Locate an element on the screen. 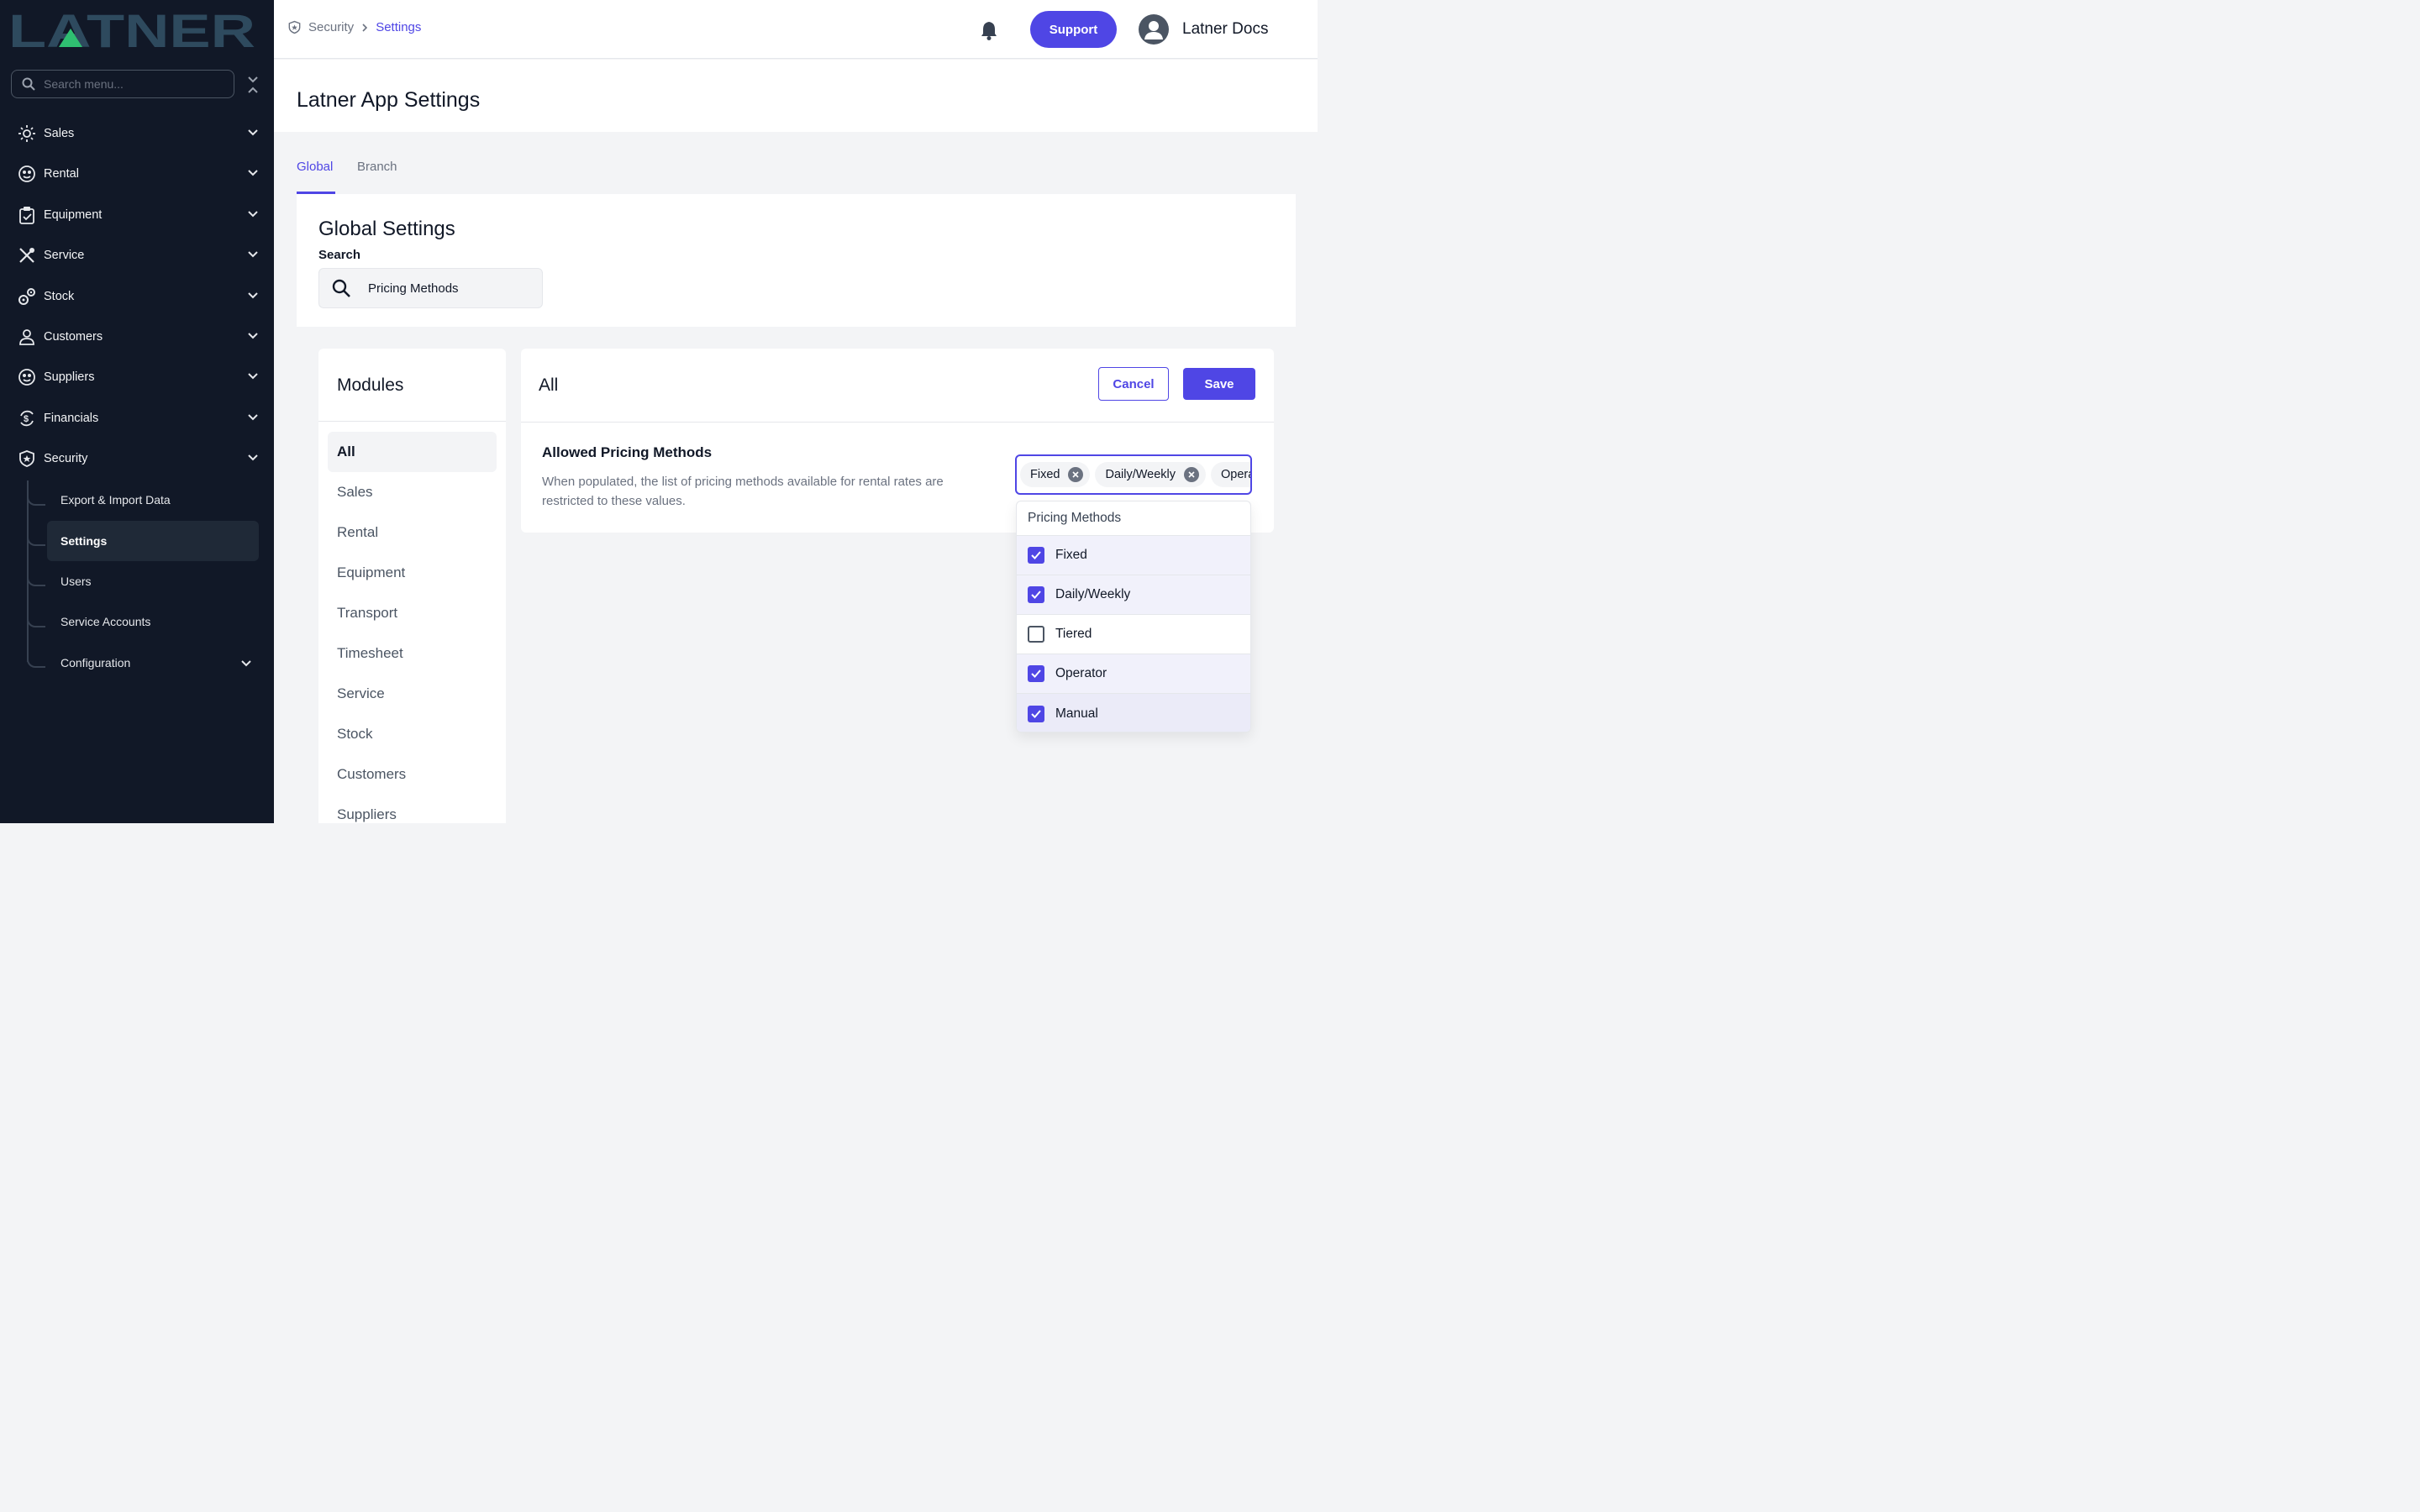 Image resolution: width=2420 pixels, height=1512 pixels. option-label: Tiered is located at coordinates (1073, 634).